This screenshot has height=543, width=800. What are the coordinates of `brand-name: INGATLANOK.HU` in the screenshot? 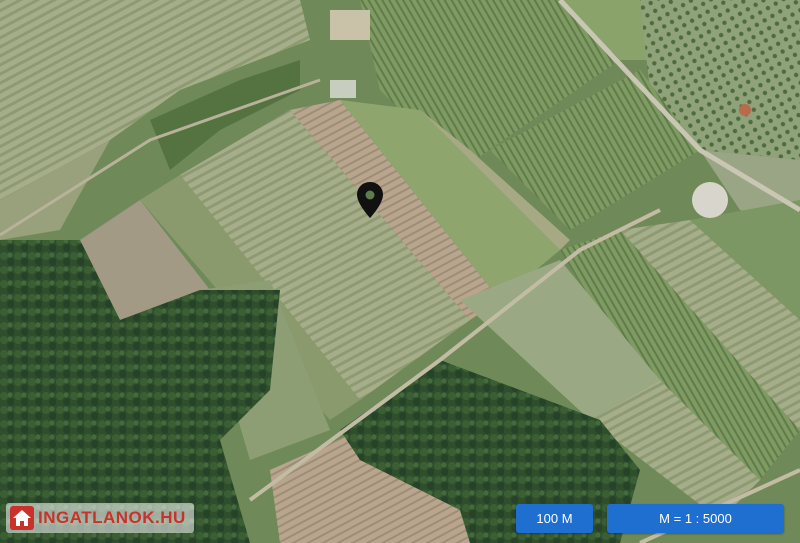 It's located at (112, 517).